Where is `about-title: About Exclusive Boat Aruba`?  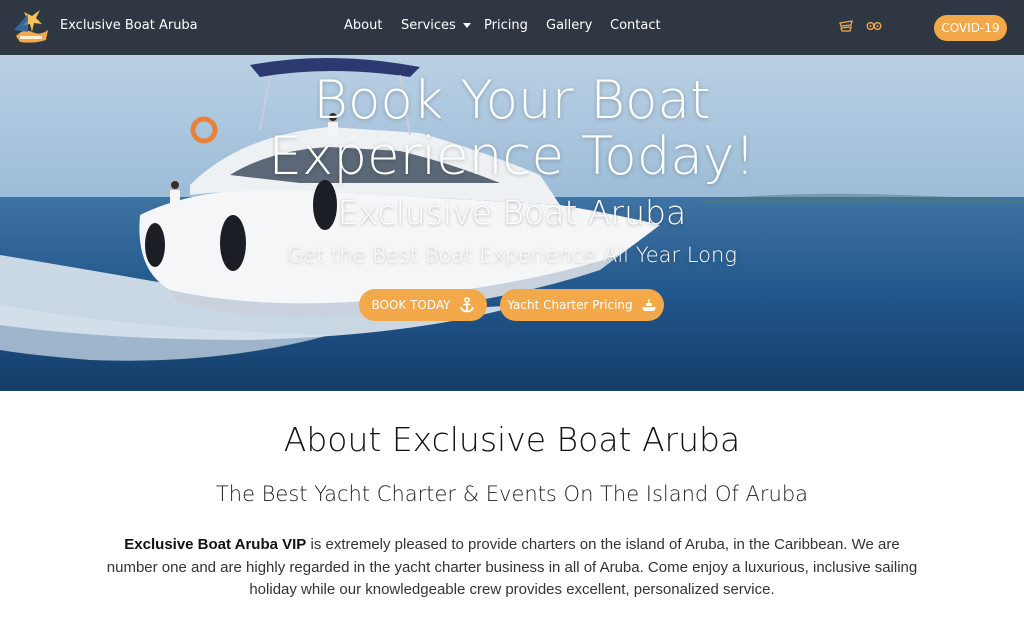 about-title: About Exclusive Boat Aruba is located at coordinates (512, 439).